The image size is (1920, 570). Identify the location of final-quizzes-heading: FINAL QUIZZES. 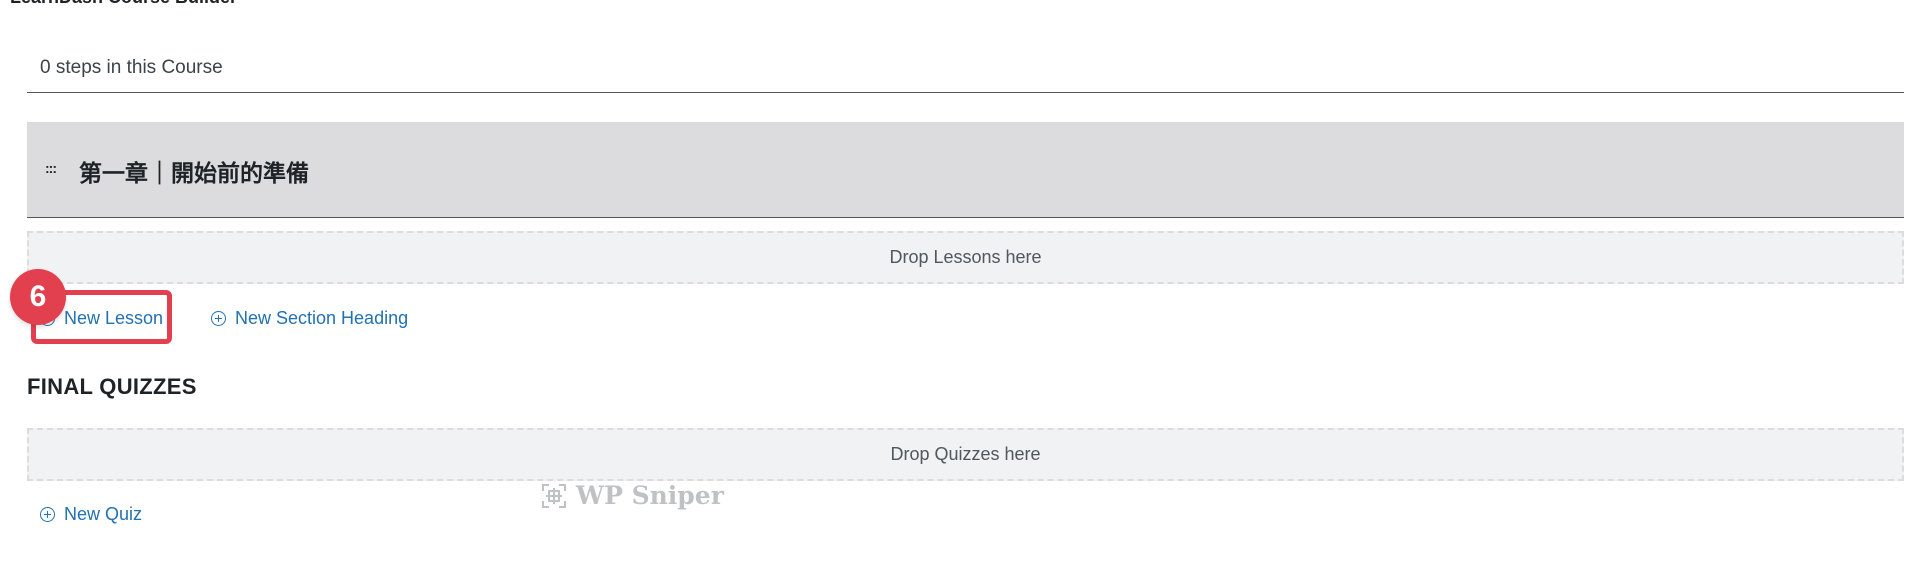
(112, 386).